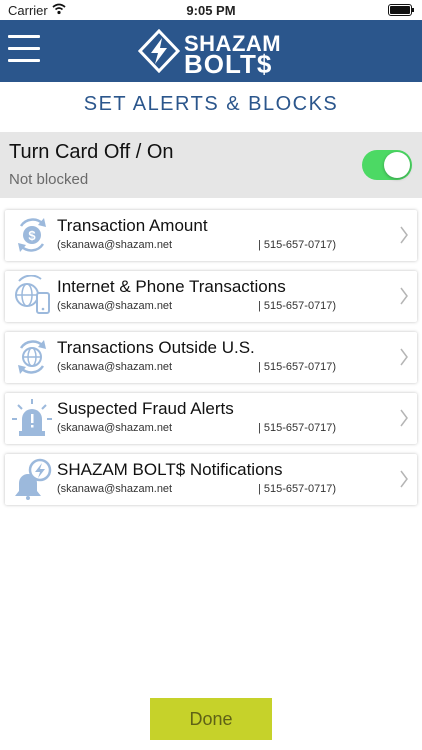 Image resolution: width=422 pixels, height=750 pixels. I want to click on bell-bolt-icon, so click(33, 479).